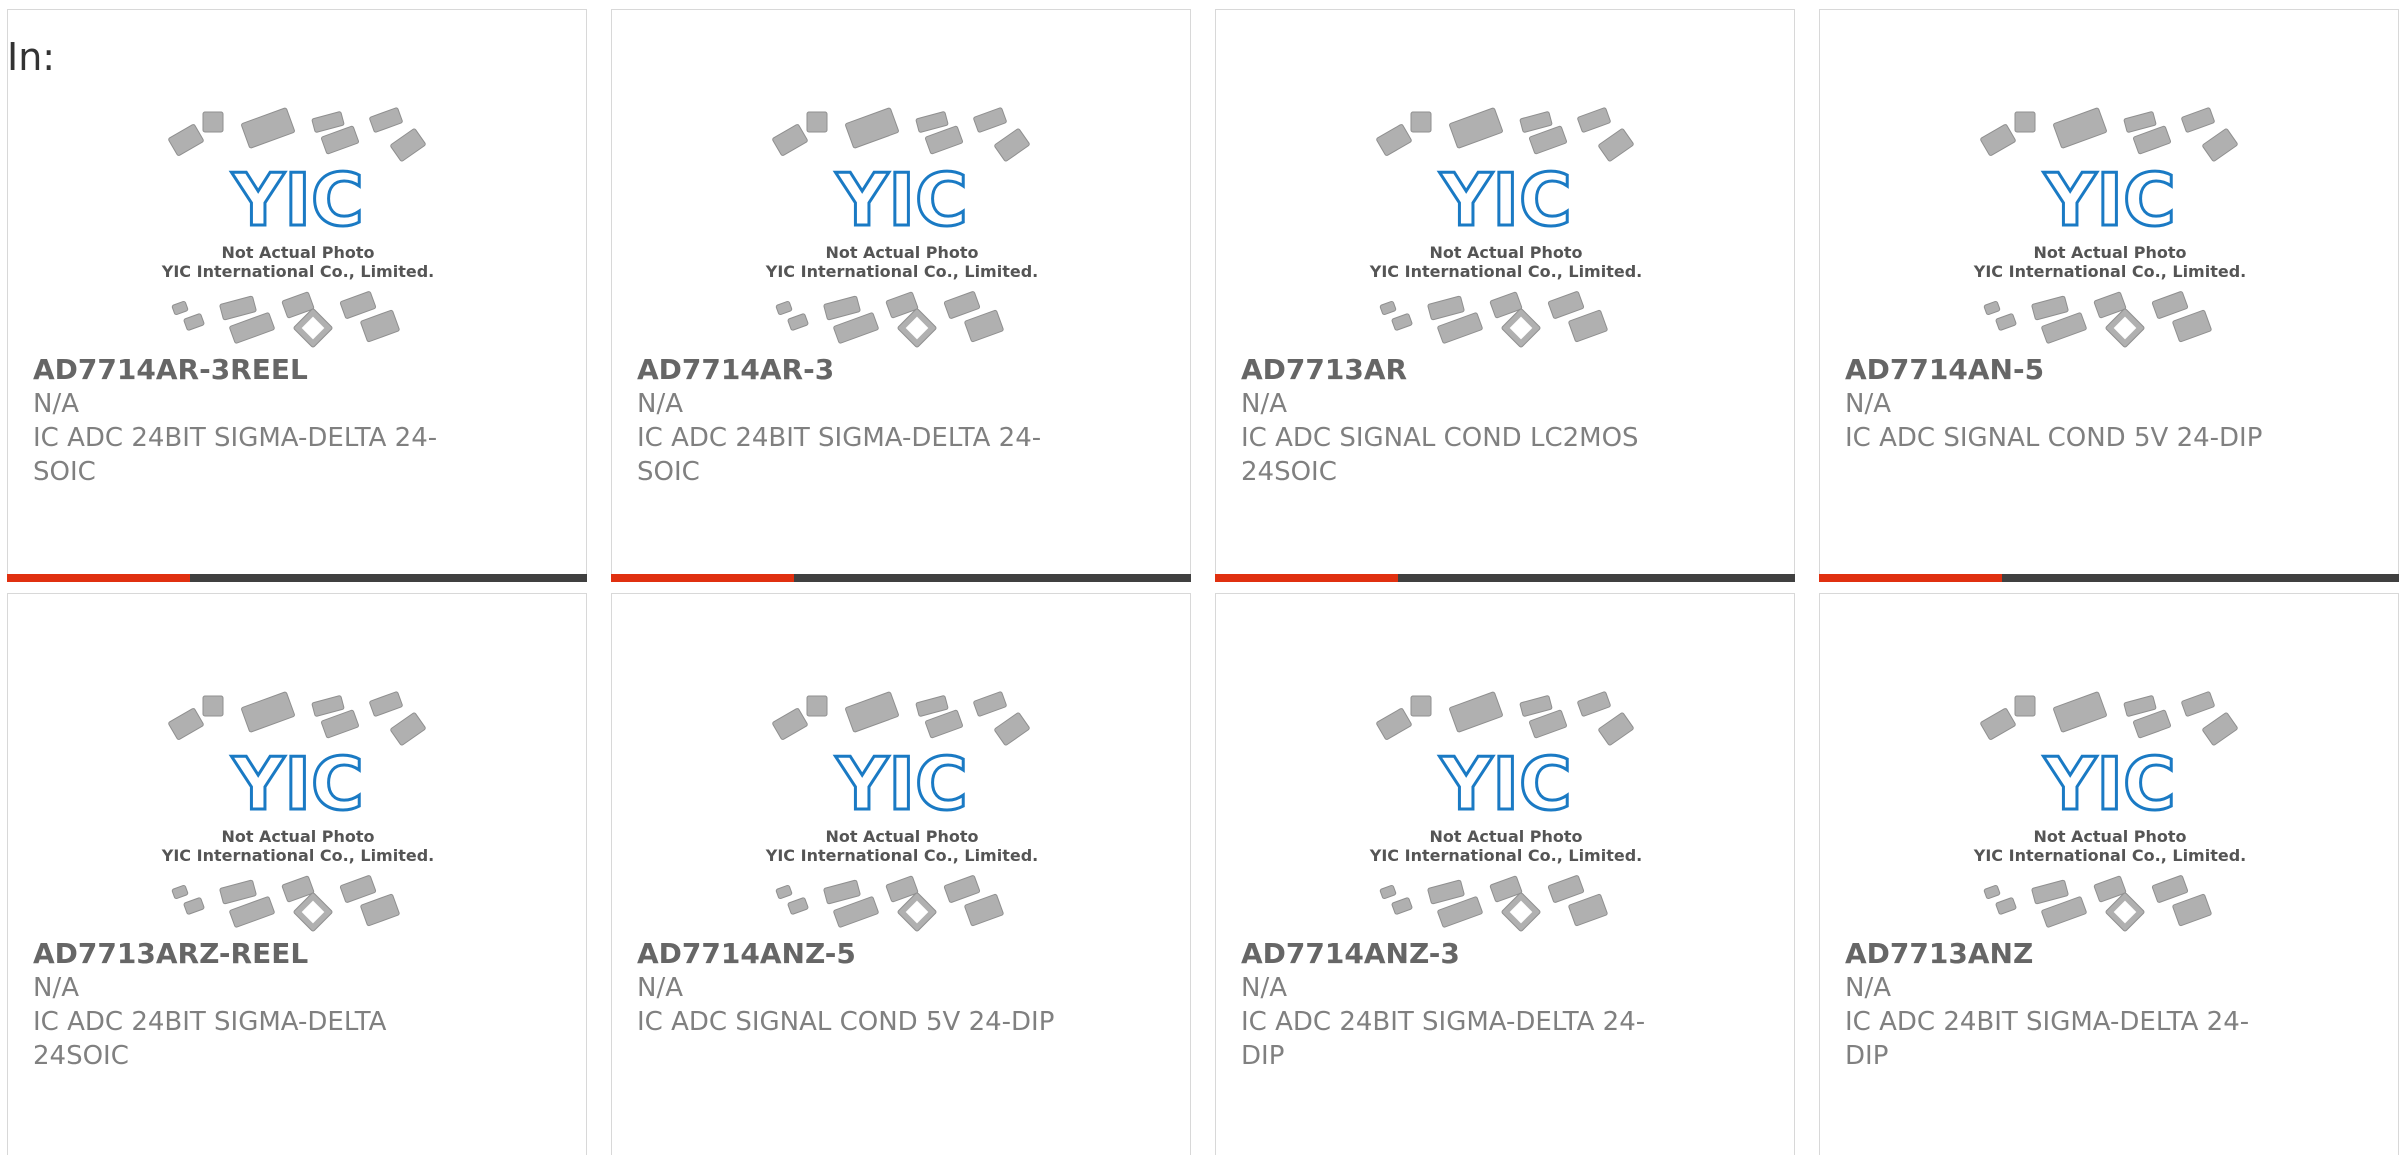 The image size is (2400, 1155). What do you see at coordinates (1461, 370) in the screenshot?
I see `part-number: AD7713AR` at bounding box center [1461, 370].